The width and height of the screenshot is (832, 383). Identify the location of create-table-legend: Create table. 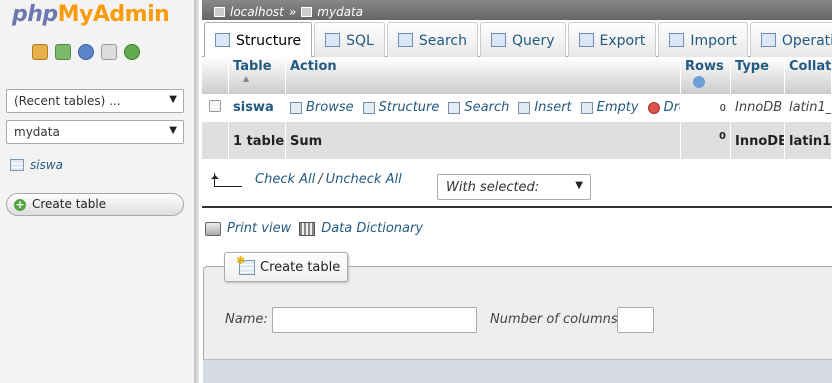
(286, 267).